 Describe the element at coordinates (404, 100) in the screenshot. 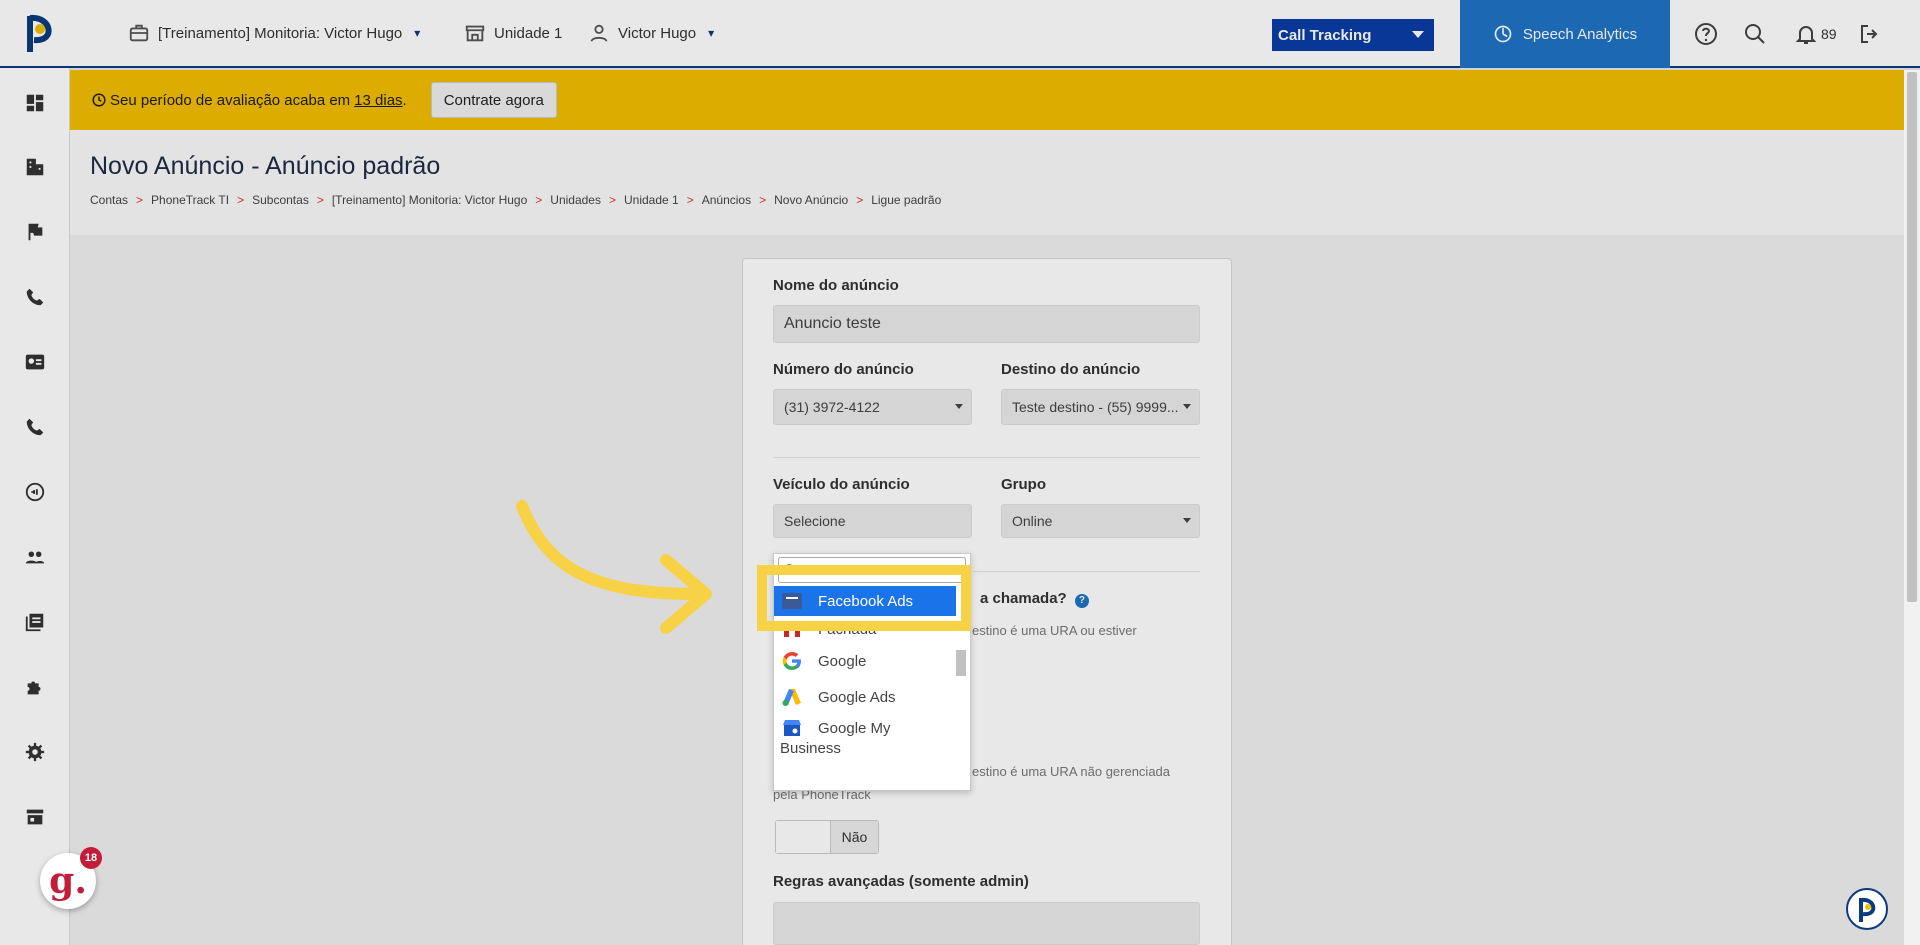

I see `trial-text-end: .` at that location.